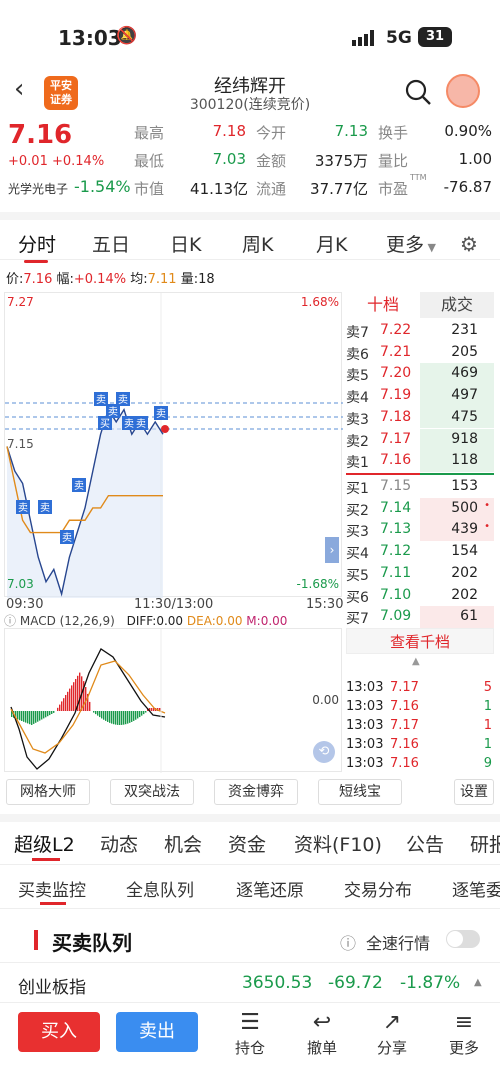  I want to click on search-icon, so click(418, 92).